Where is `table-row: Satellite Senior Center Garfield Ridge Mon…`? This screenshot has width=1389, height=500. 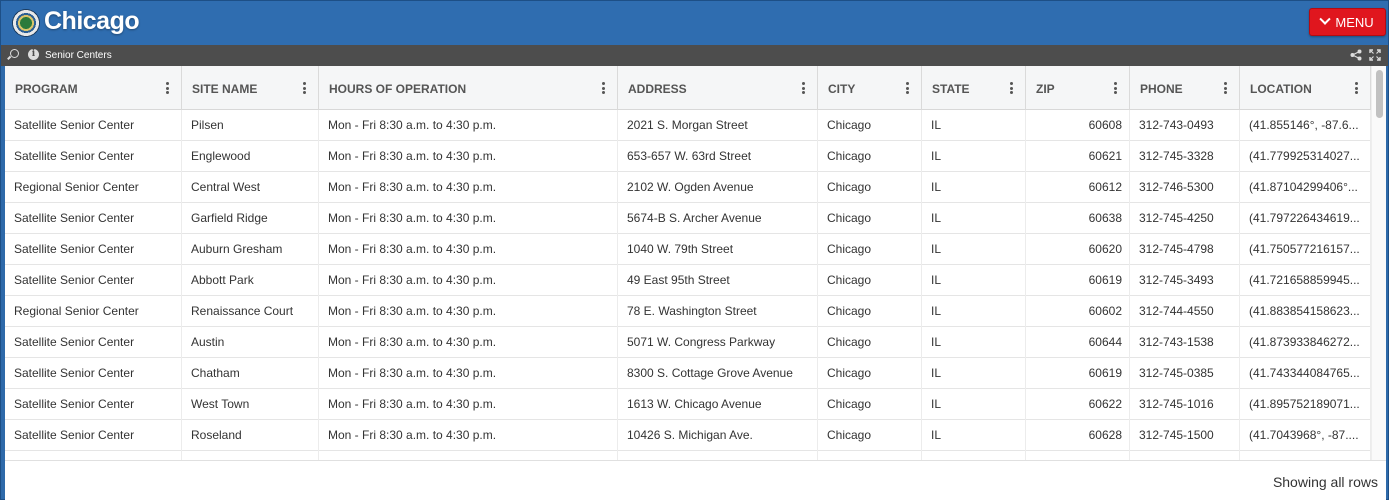 table-row: Satellite Senior Center Garfield Ridge Mon… is located at coordinates (688, 218).